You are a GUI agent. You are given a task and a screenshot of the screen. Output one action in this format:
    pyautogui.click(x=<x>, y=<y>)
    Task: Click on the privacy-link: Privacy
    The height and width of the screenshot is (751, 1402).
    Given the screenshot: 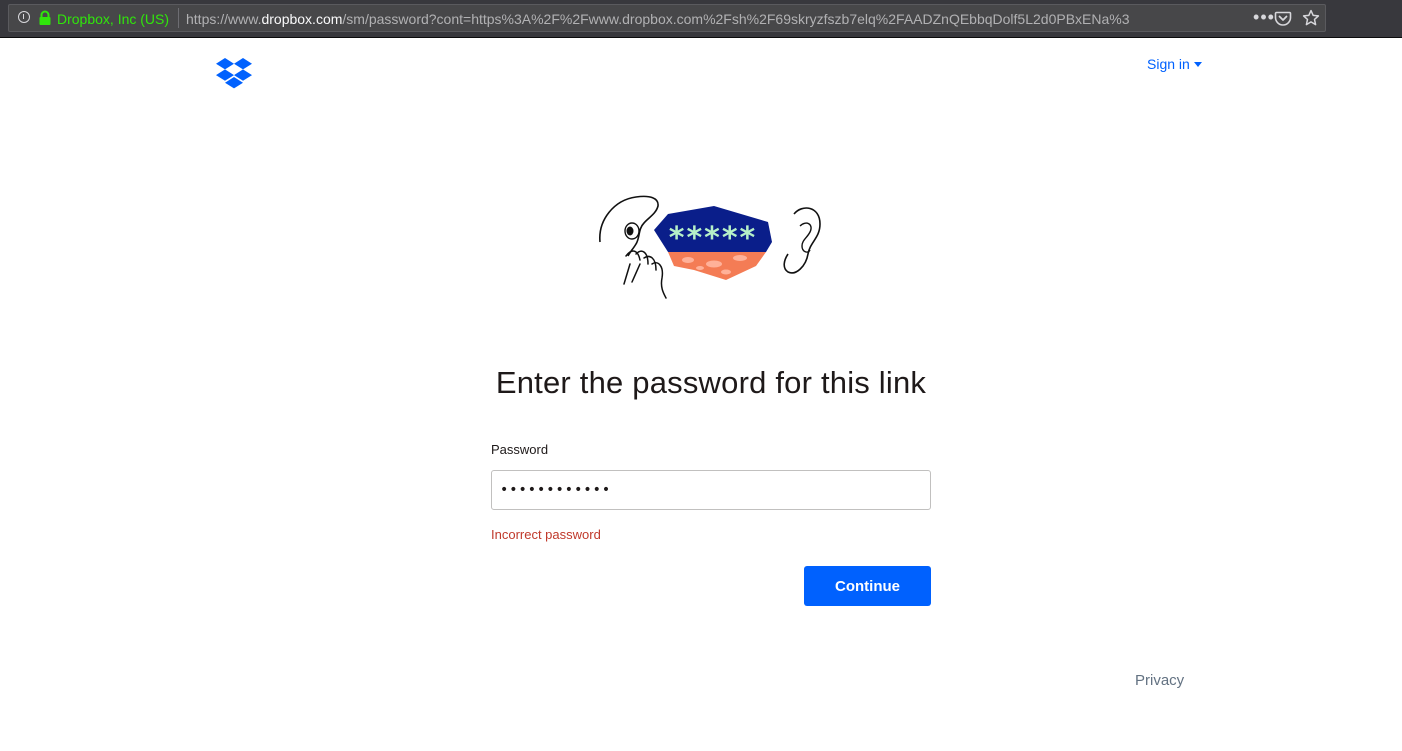 What is the action you would take?
    pyautogui.click(x=1159, y=680)
    